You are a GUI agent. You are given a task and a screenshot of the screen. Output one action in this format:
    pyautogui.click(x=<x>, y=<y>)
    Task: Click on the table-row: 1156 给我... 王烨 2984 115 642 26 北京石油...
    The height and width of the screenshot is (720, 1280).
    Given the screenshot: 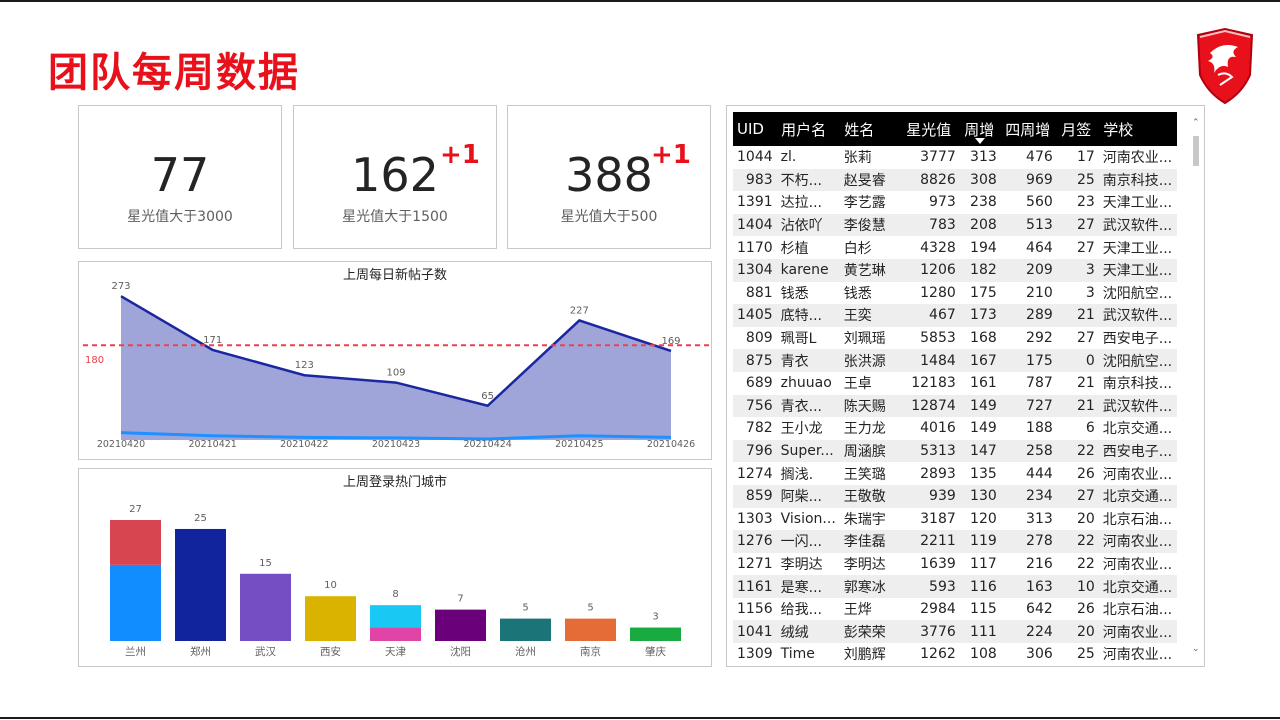 What is the action you would take?
    pyautogui.click(x=955, y=609)
    